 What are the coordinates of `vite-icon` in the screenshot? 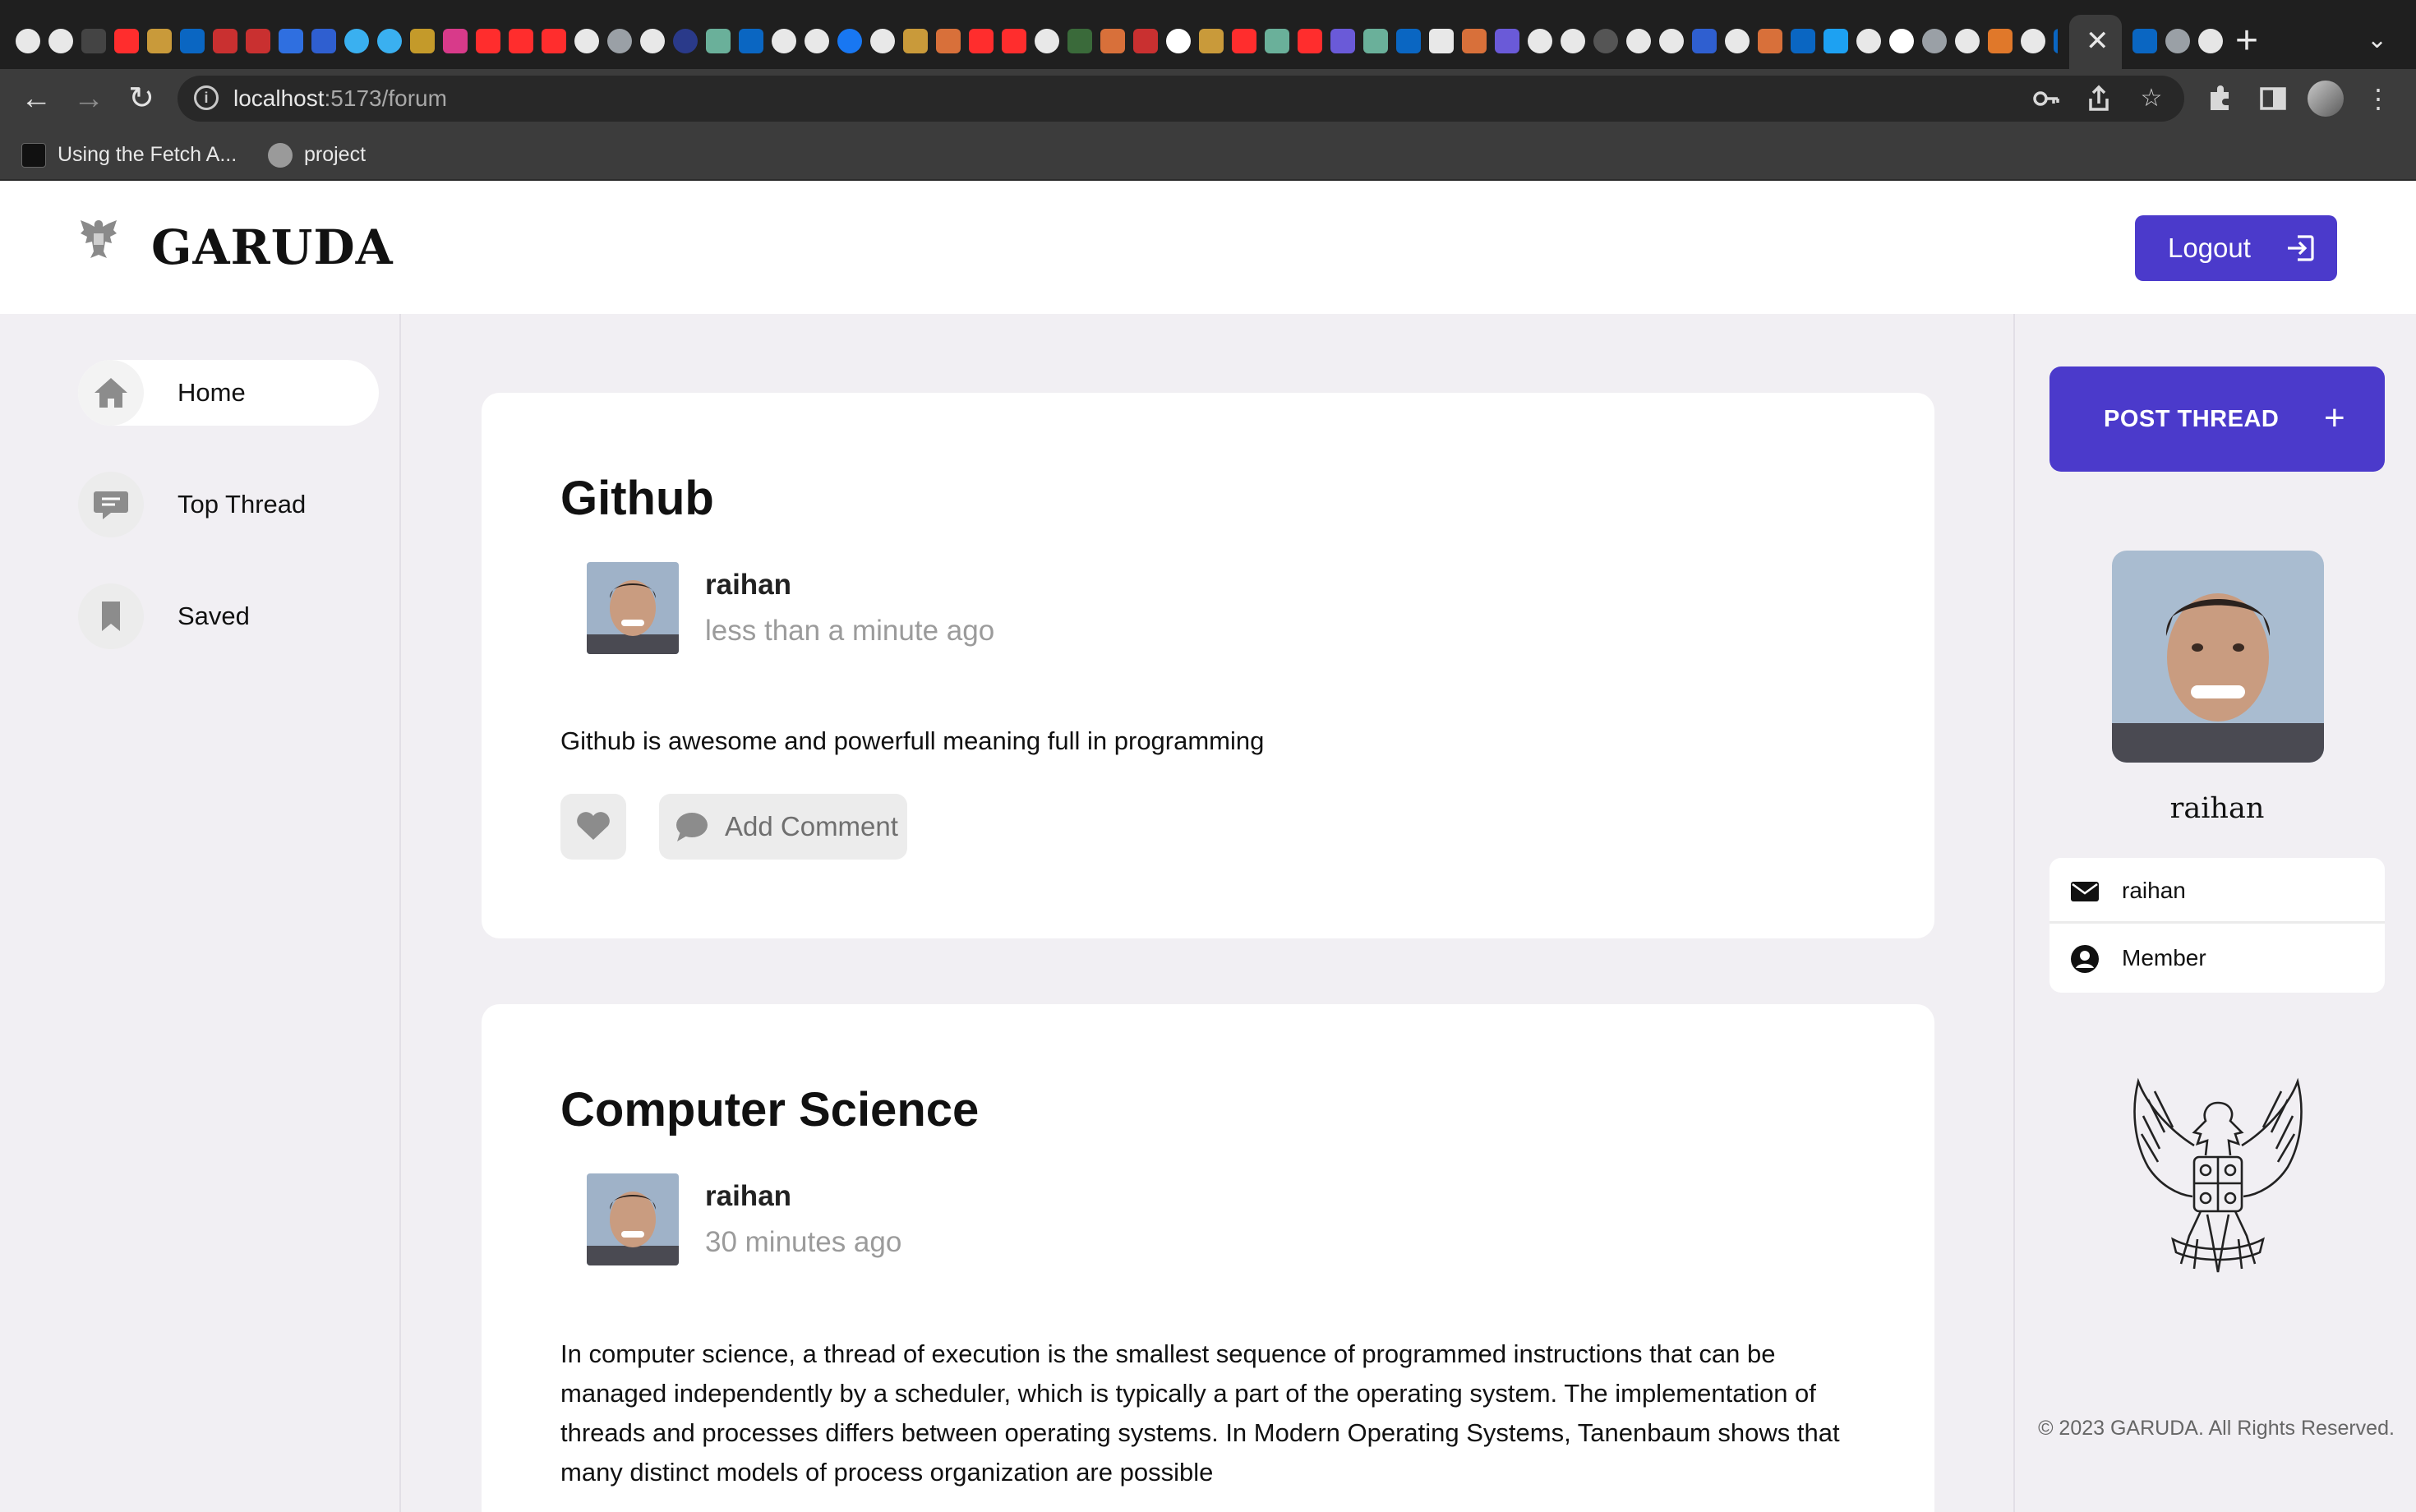 It's located at (423, 41).